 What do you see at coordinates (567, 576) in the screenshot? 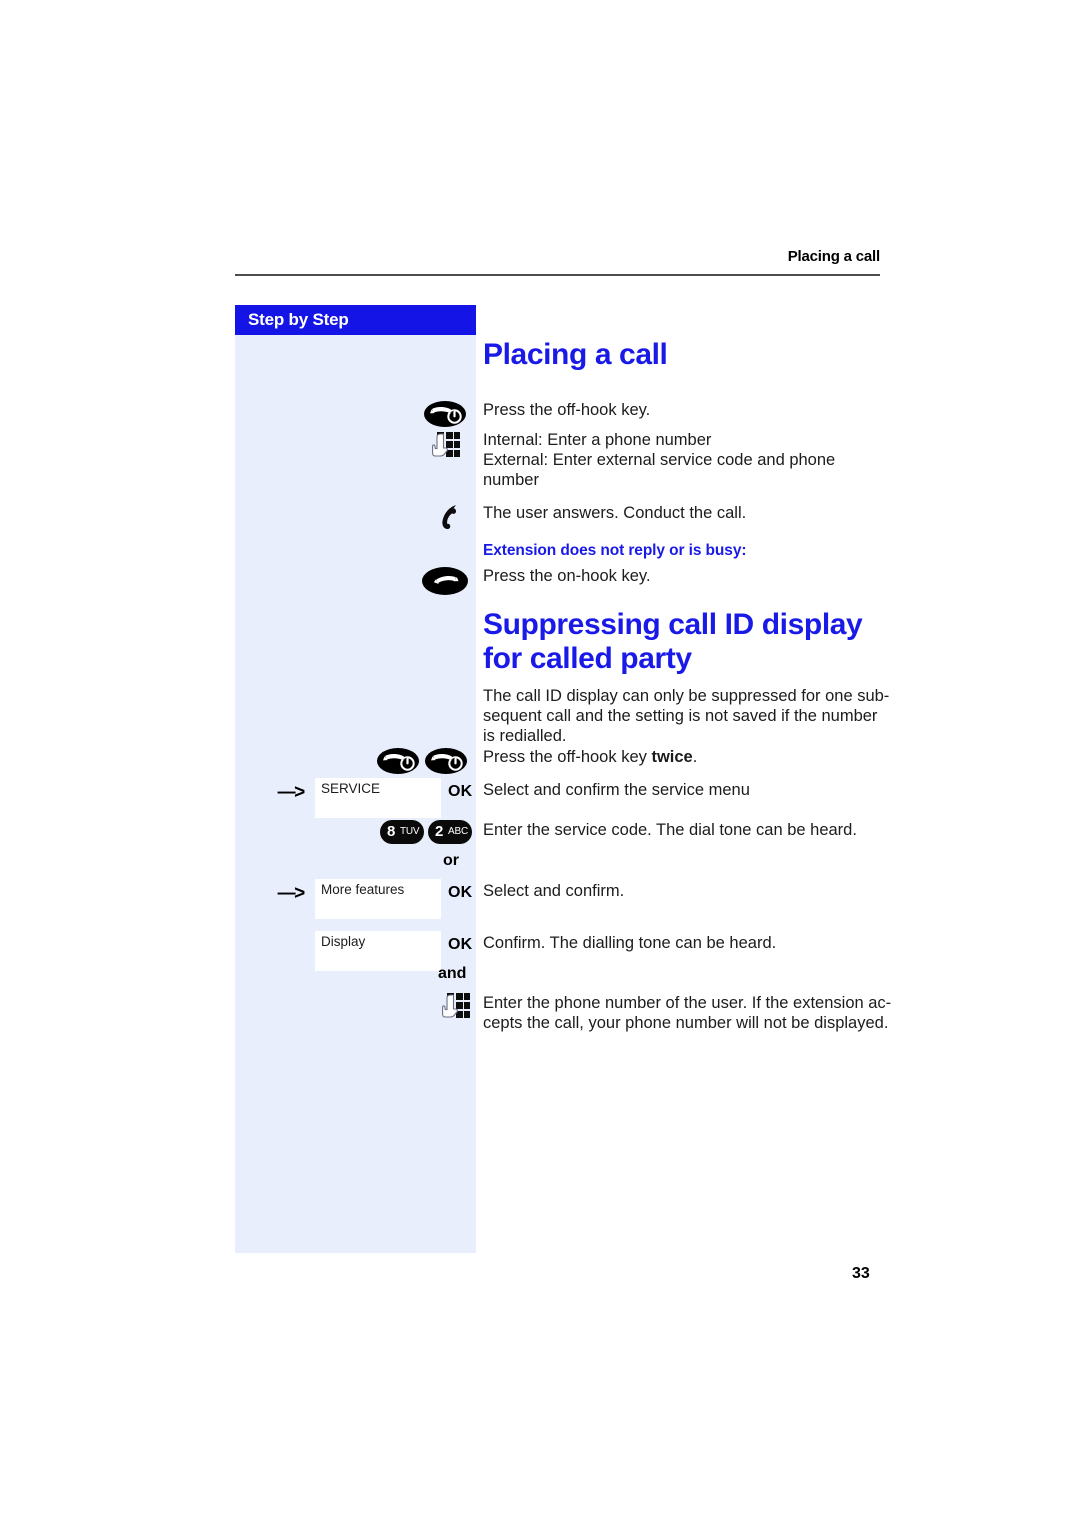
I see `step-text: Press the on-hook key.` at bounding box center [567, 576].